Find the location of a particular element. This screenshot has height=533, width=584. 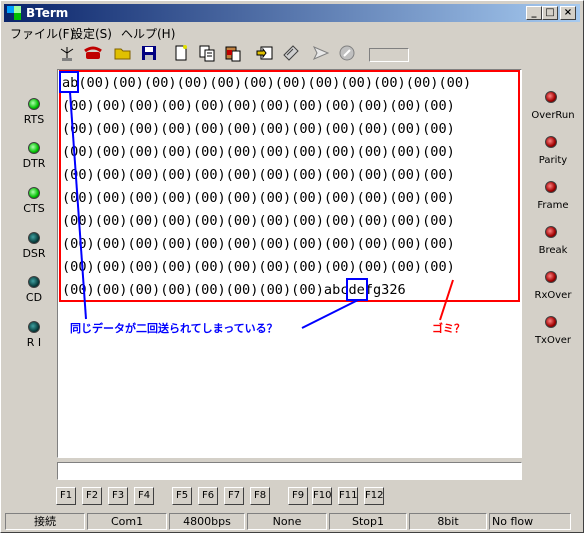

menu-settings: 設定(S) is located at coordinates (91, 33).